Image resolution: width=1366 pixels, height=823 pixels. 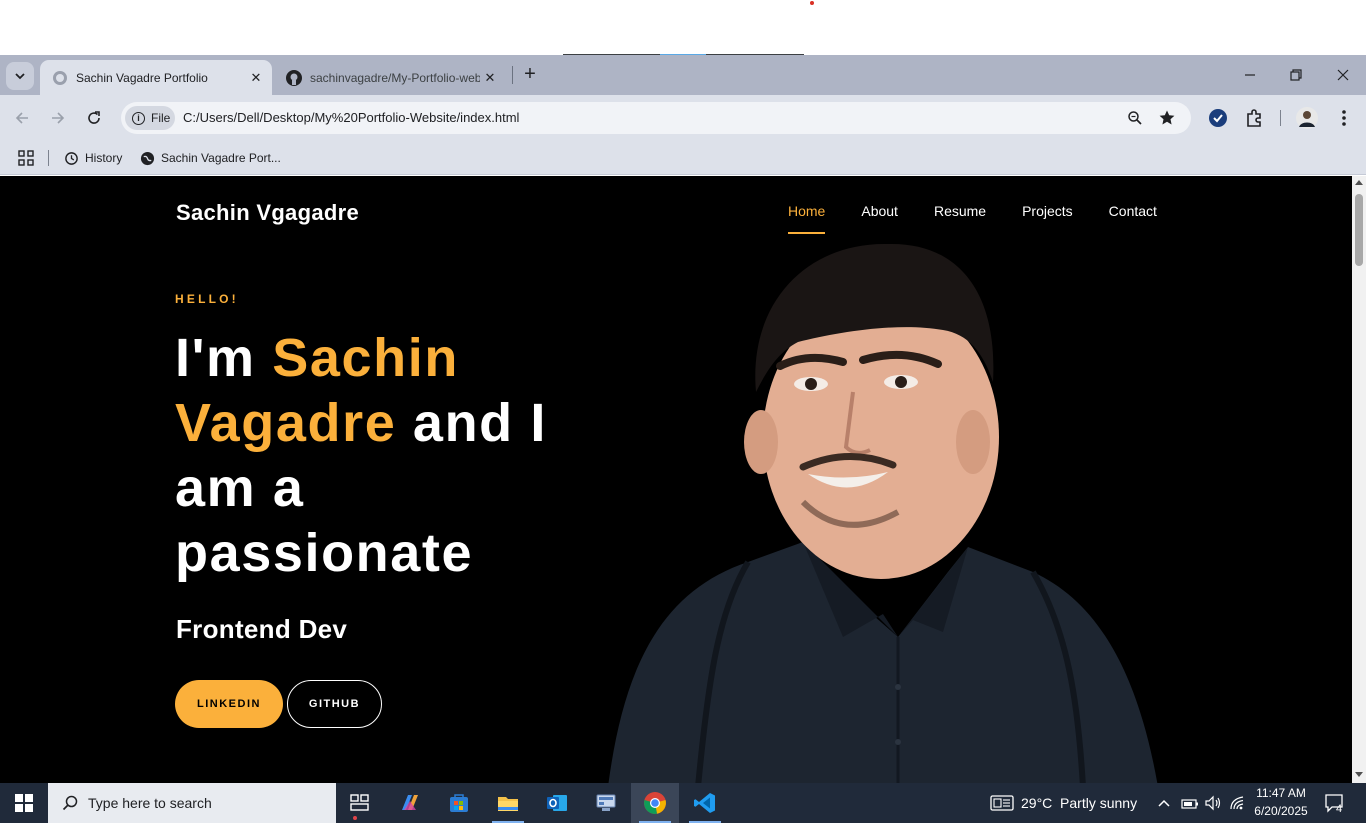 What do you see at coordinates (207, 299) in the screenshot?
I see `hello-label: HELLO!` at bounding box center [207, 299].